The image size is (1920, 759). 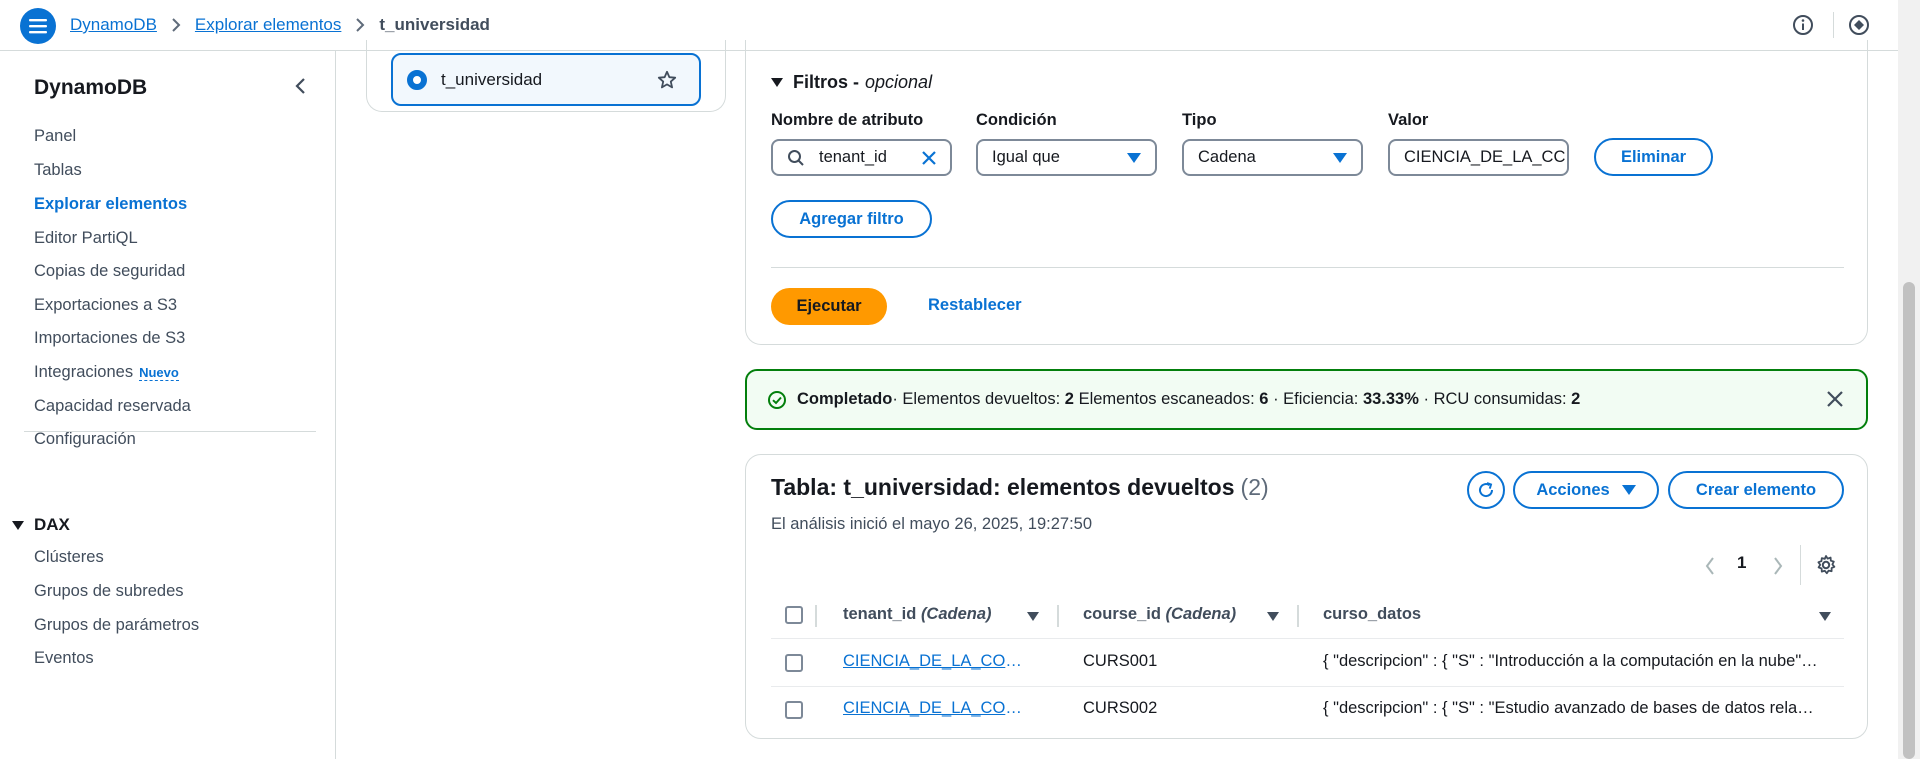 What do you see at coordinates (1254, 487) in the screenshot?
I see `results-count: (2)` at bounding box center [1254, 487].